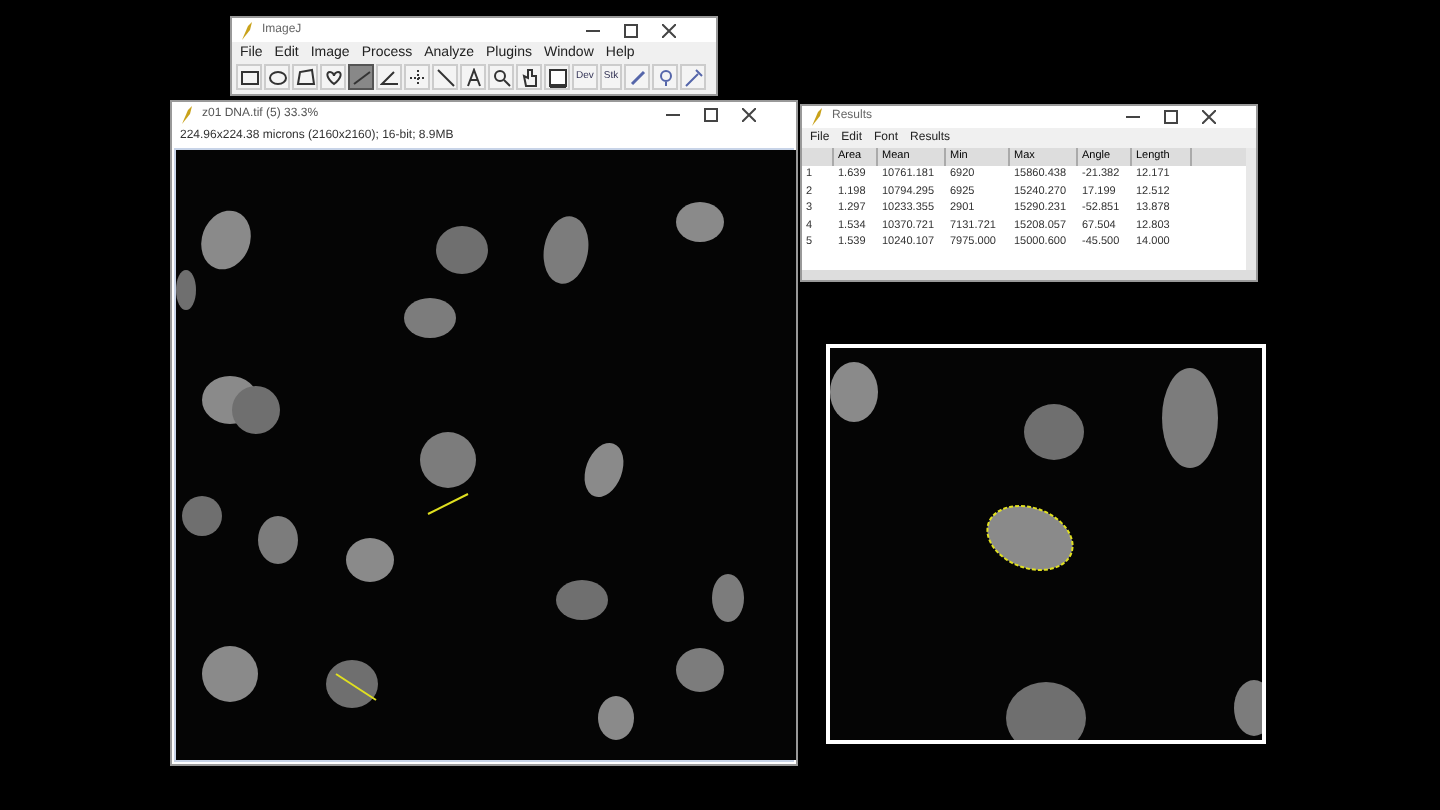  I want to click on line-icon, so click(361, 77).